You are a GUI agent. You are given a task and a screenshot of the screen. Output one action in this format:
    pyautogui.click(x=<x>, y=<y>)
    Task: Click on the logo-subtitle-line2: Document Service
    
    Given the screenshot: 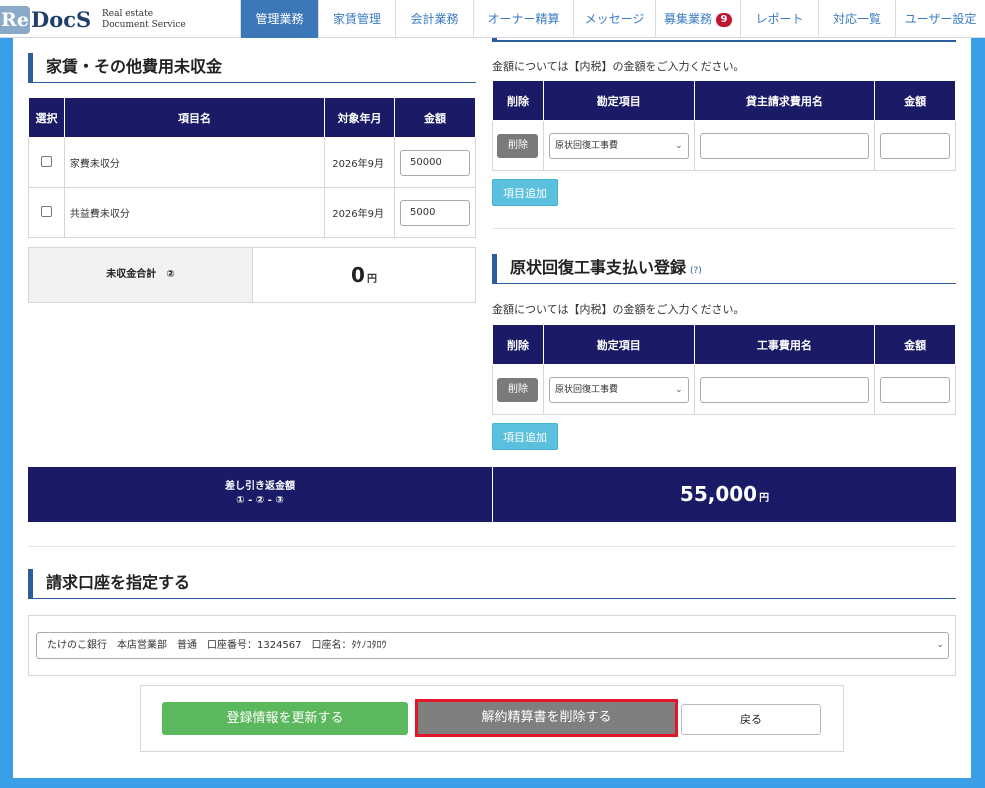 What is the action you would take?
    pyautogui.click(x=144, y=25)
    